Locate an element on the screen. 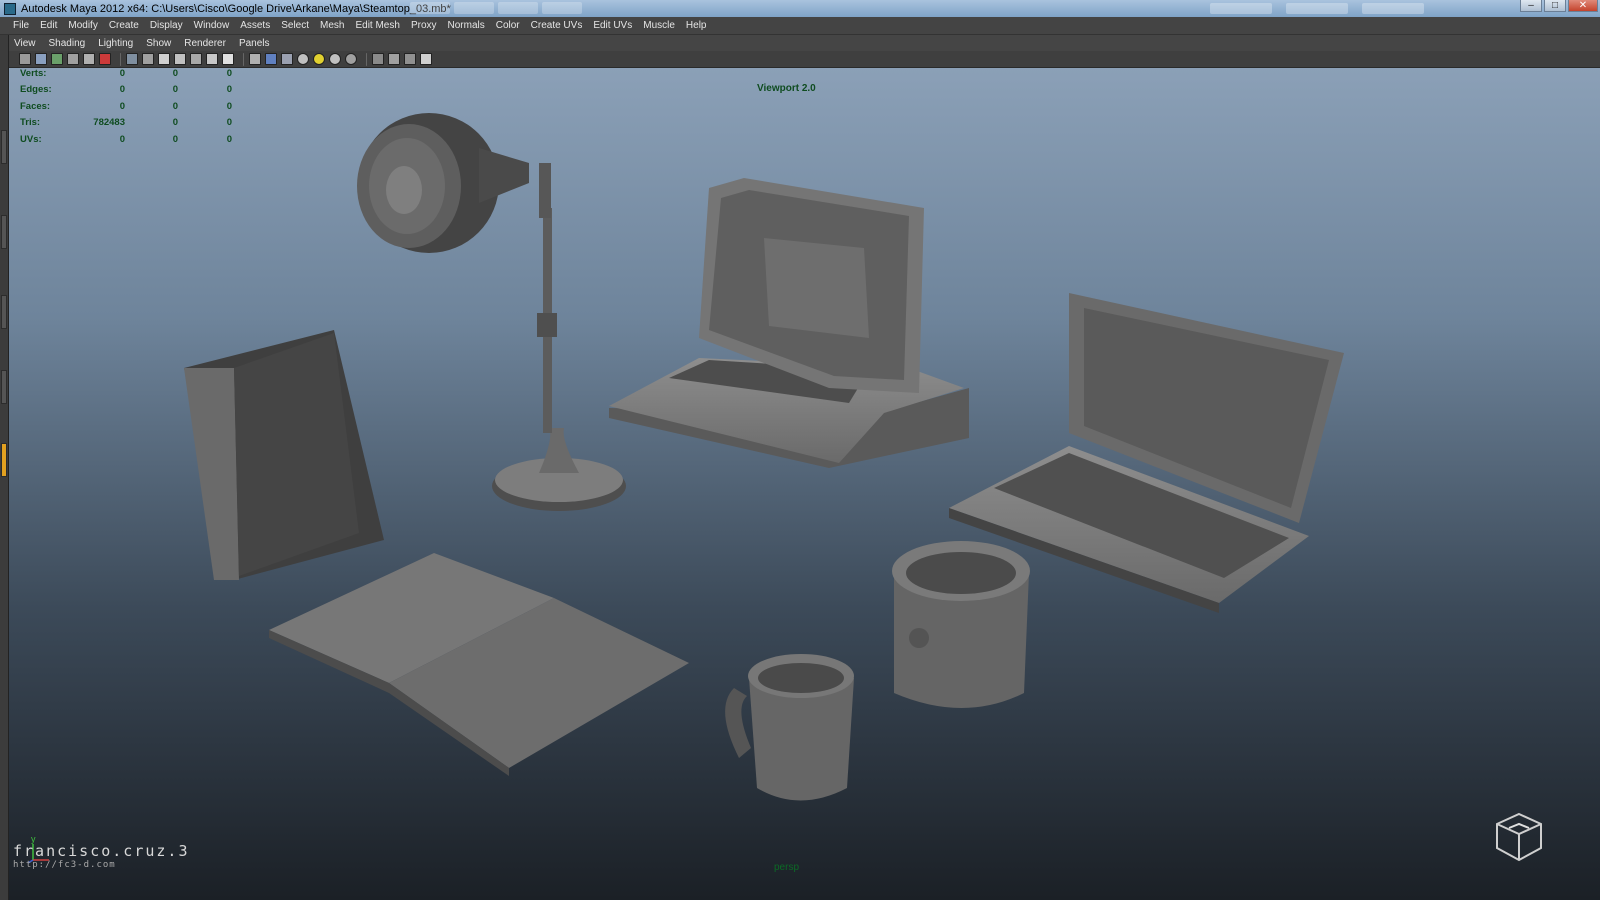 This screenshot has width=1600, height=900. gate-mask-icon is located at coordinates (180, 59).